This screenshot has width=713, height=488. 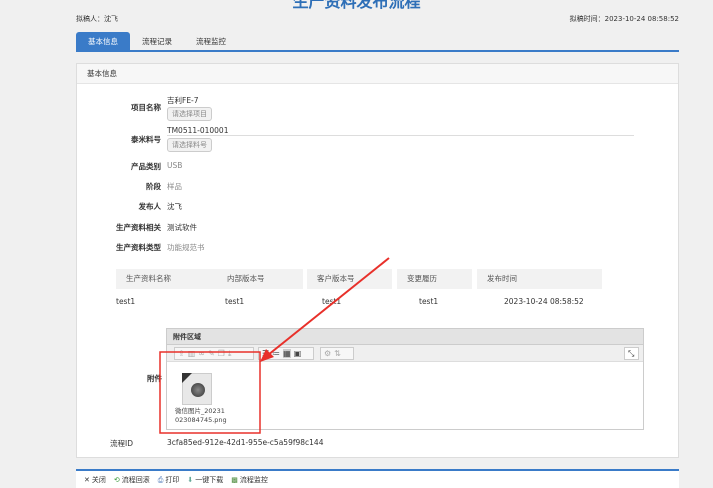 I want to click on annotation-overlay, so click(x=274, y=345).